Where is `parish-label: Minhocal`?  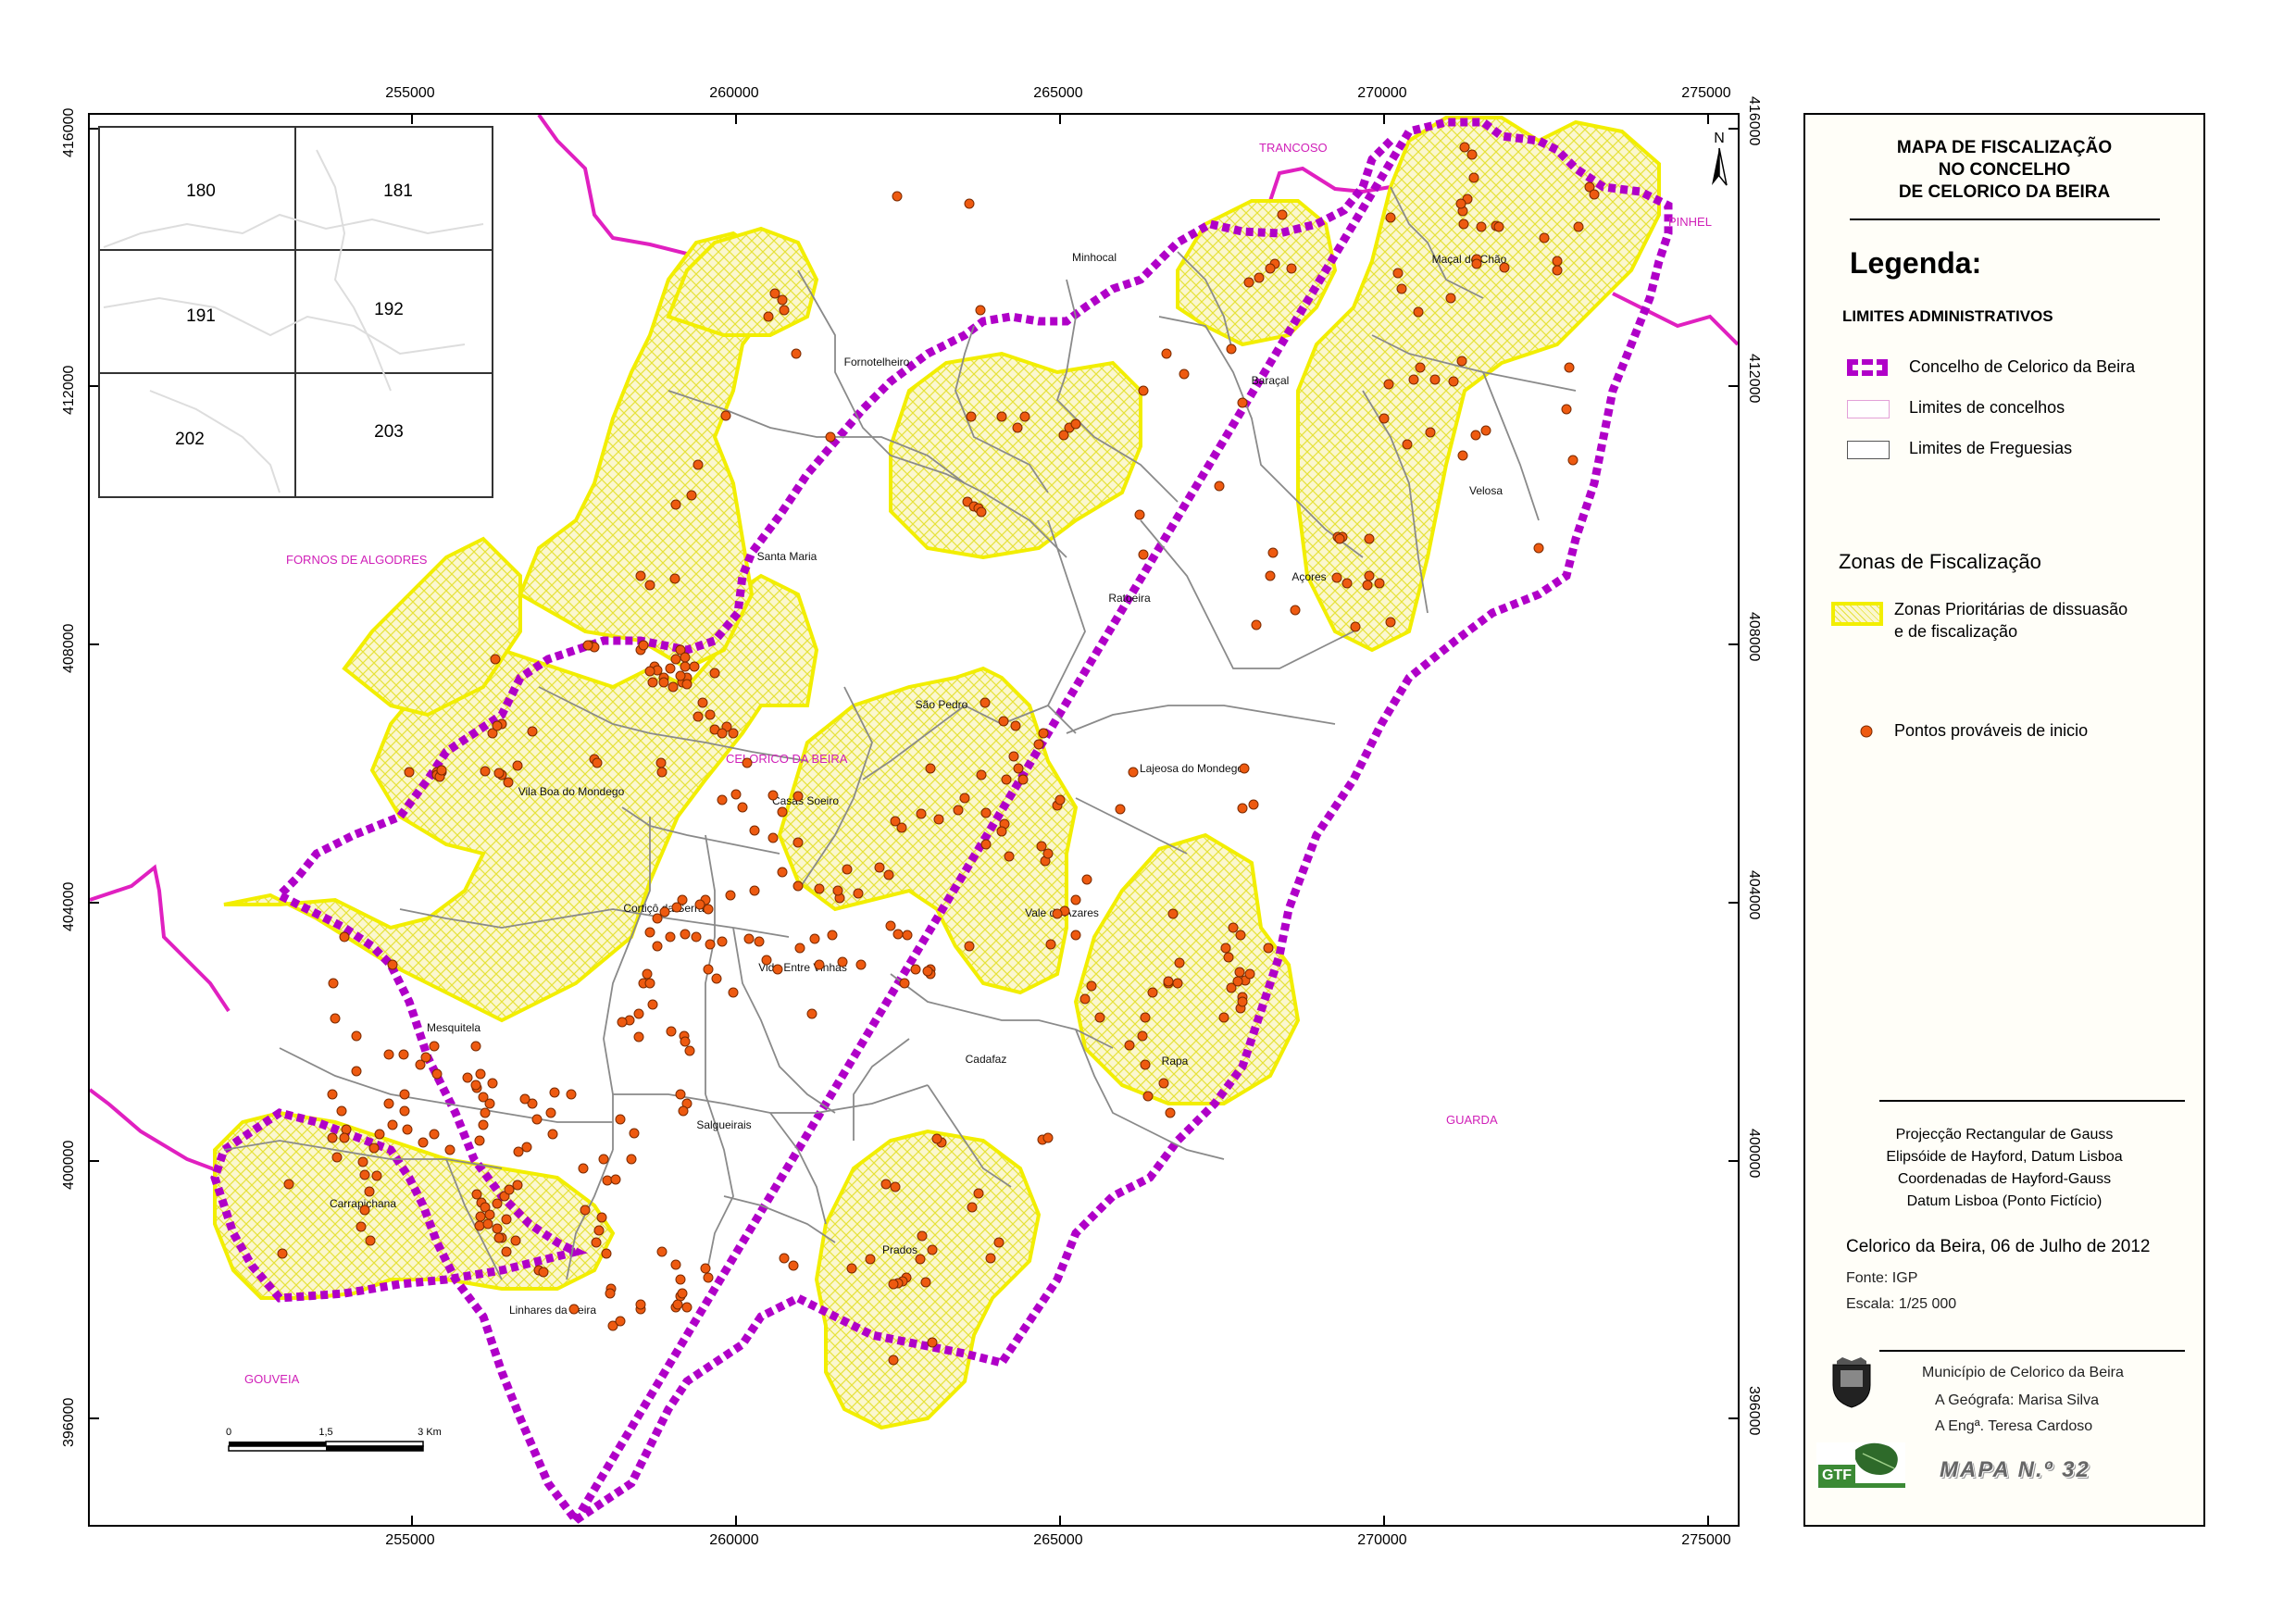 parish-label: Minhocal is located at coordinates (1094, 257).